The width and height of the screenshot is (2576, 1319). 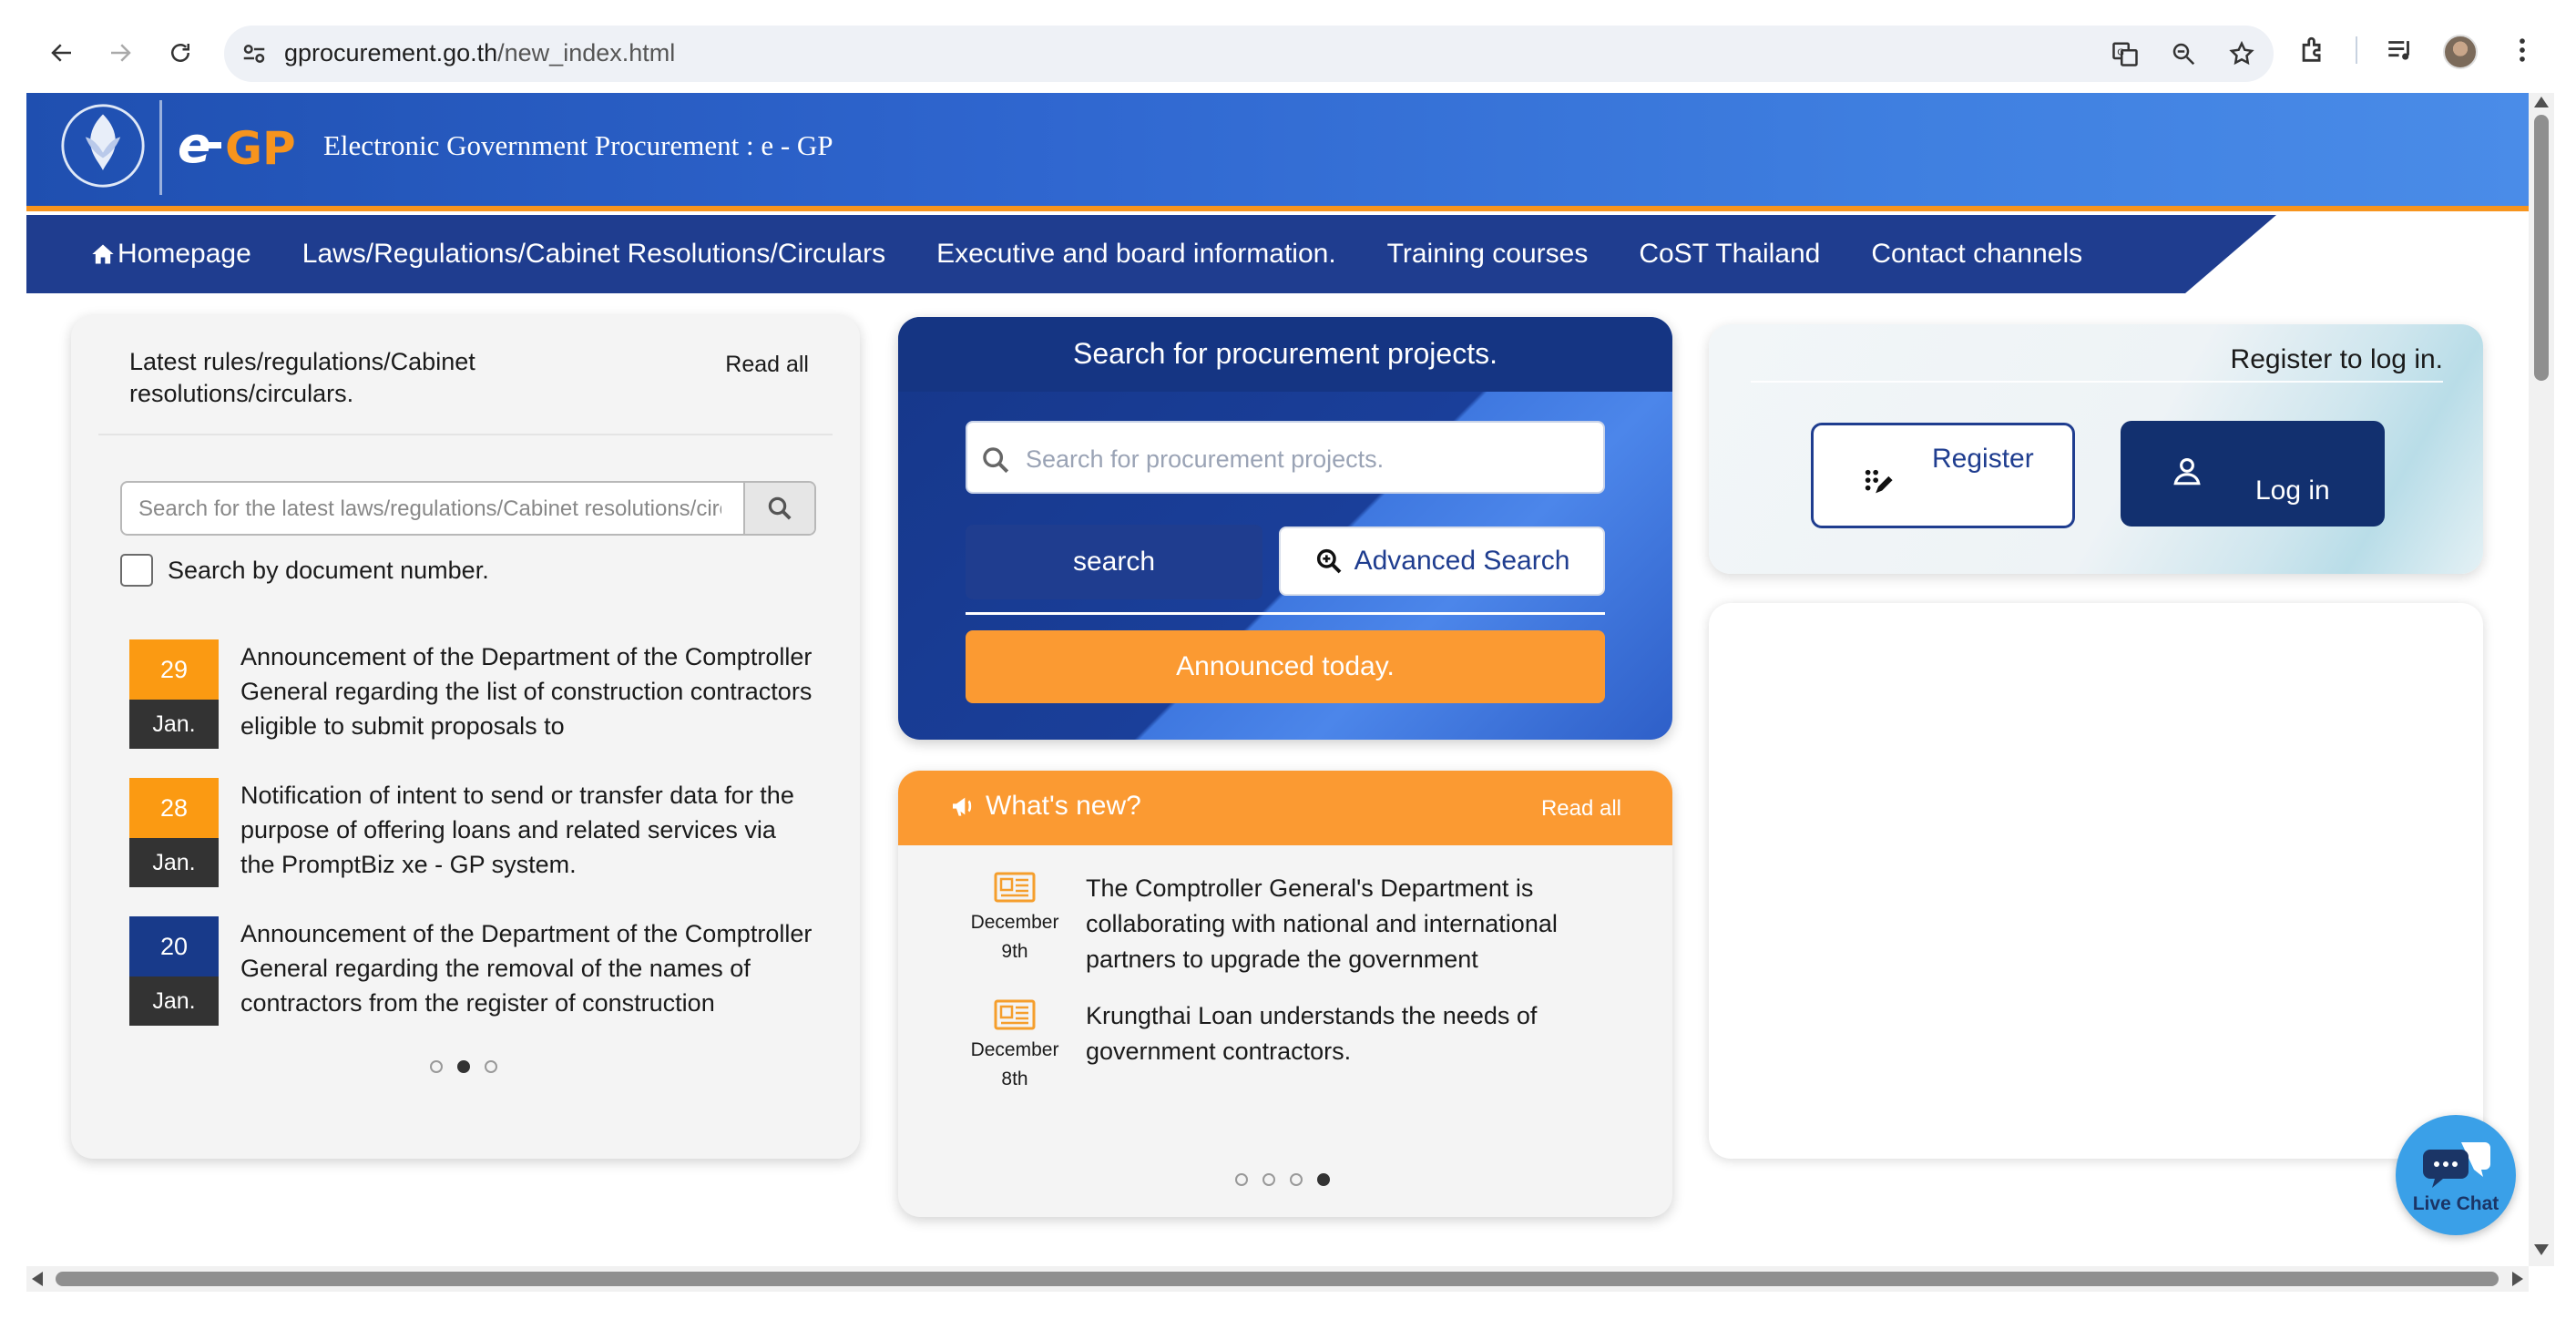 I want to click on header-orange-stripe, so click(x=1277, y=208).